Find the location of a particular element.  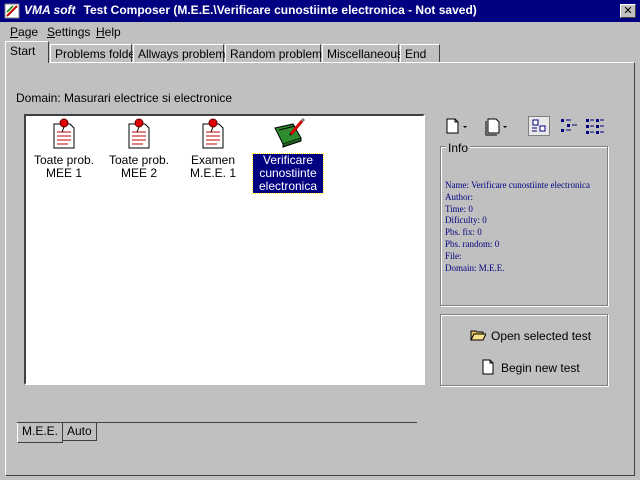

menu-settings: Settings is located at coordinates (68, 32).